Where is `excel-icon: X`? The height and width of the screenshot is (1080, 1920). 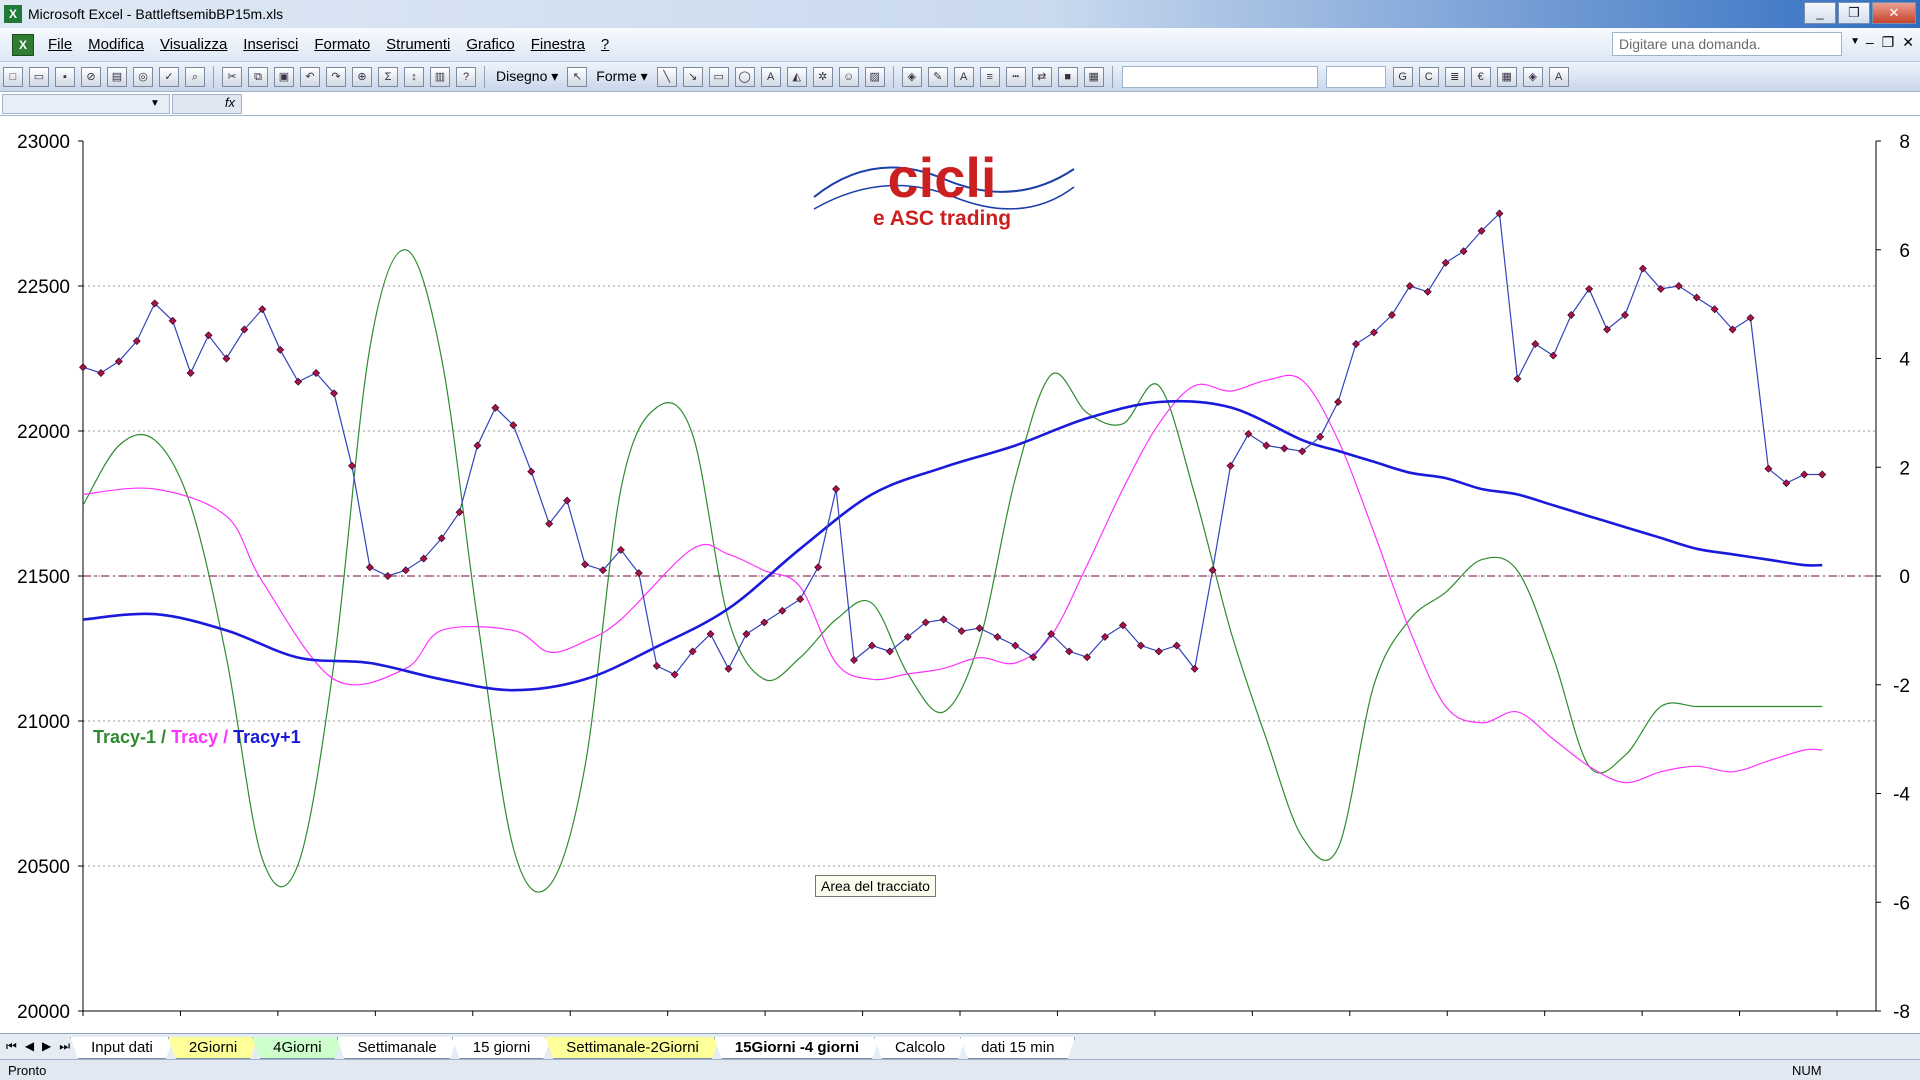
excel-icon: X is located at coordinates (13, 14).